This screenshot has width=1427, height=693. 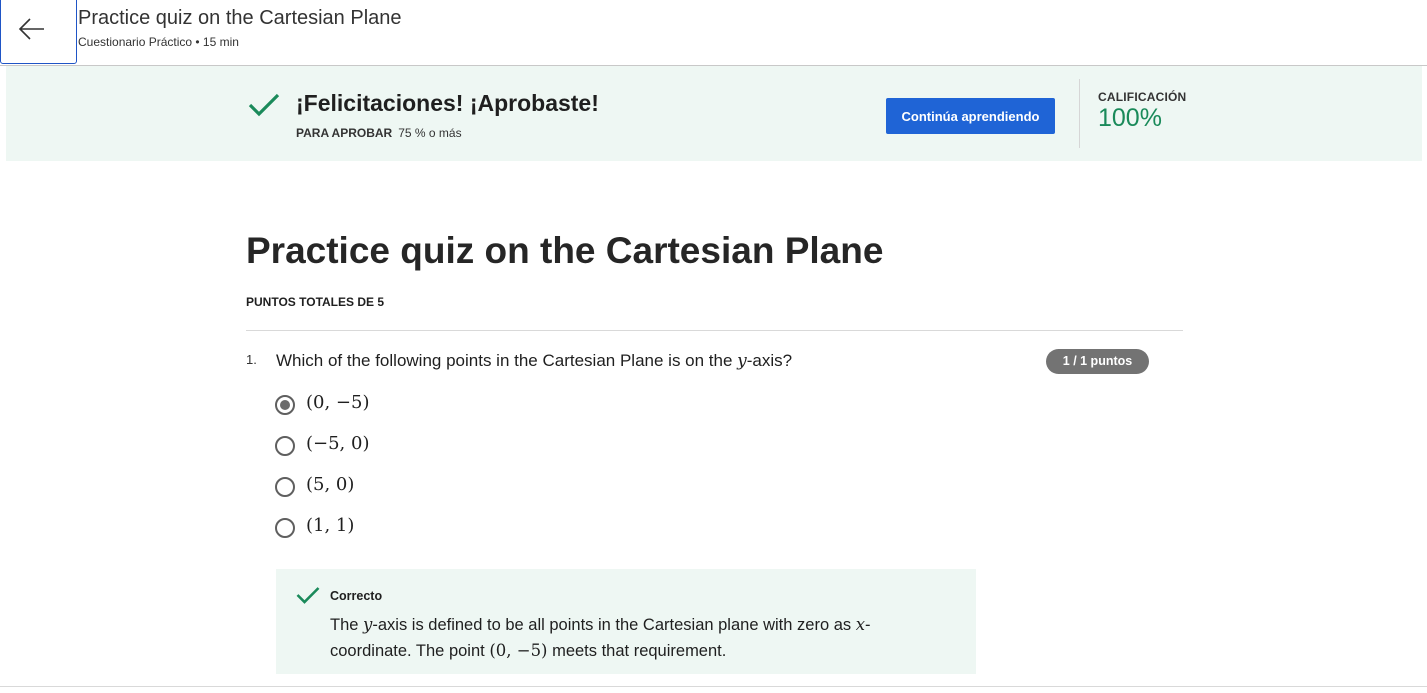 What do you see at coordinates (31, 29) in the screenshot?
I see `arrow-left-icon` at bounding box center [31, 29].